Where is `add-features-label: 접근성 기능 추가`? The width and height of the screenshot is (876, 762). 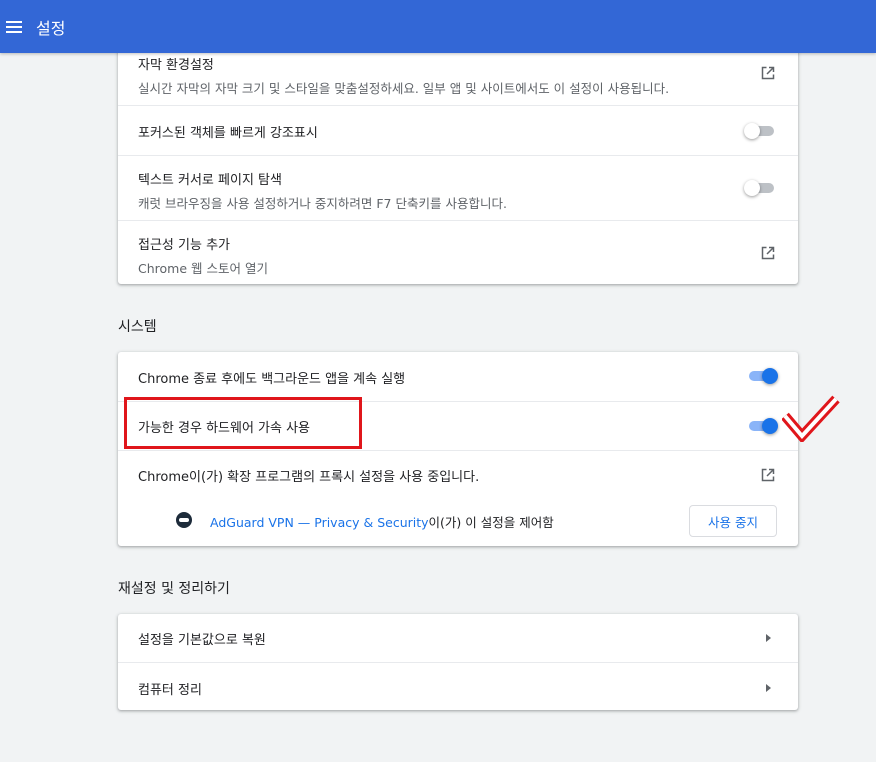 add-features-label: 접근성 기능 추가 is located at coordinates (184, 245).